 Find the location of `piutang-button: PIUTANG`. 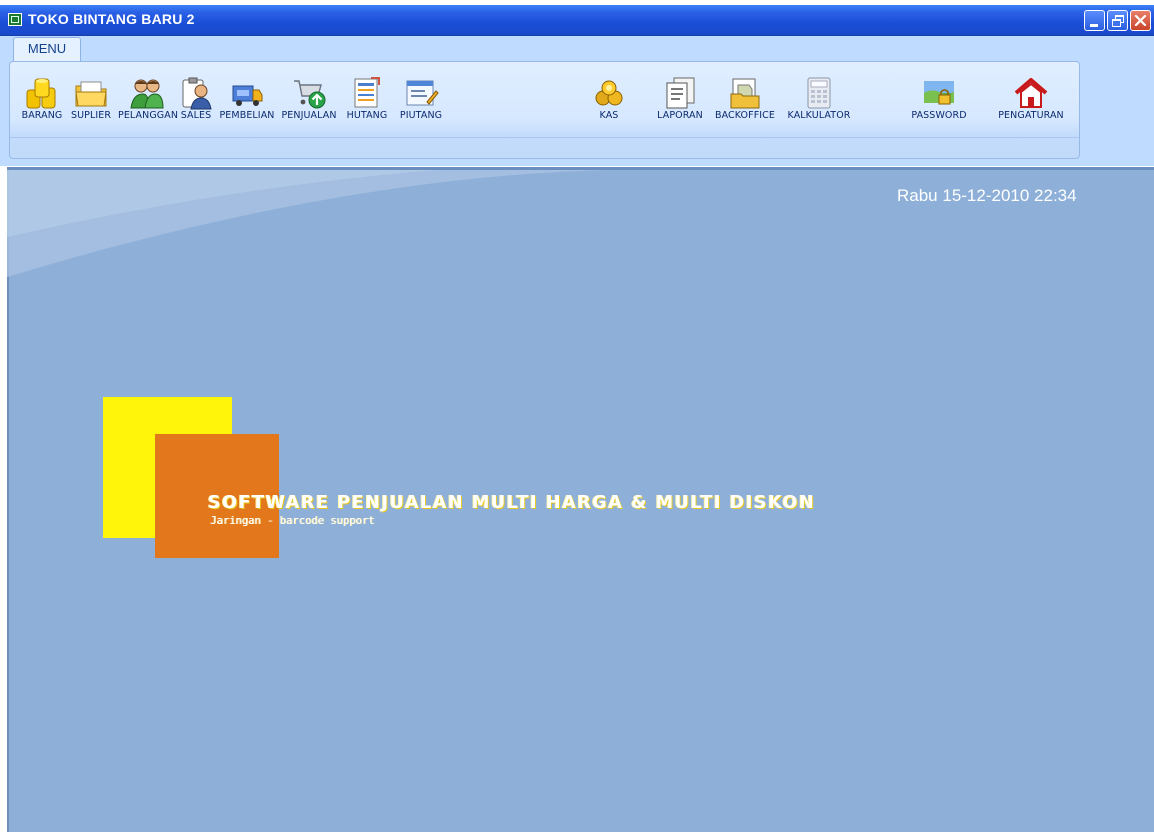

piutang-button: PIUTANG is located at coordinates (421, 100).